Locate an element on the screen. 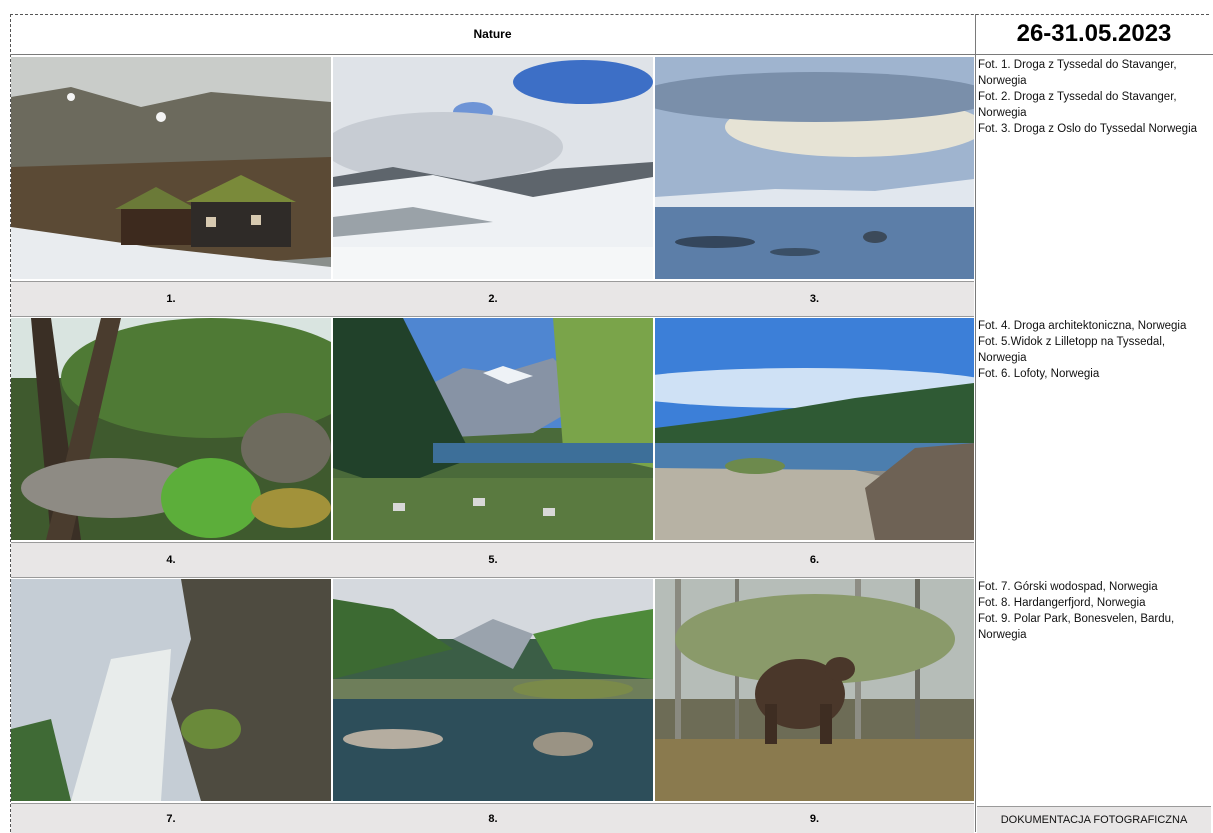  photo-3-frozen-lake is located at coordinates (814, 168).